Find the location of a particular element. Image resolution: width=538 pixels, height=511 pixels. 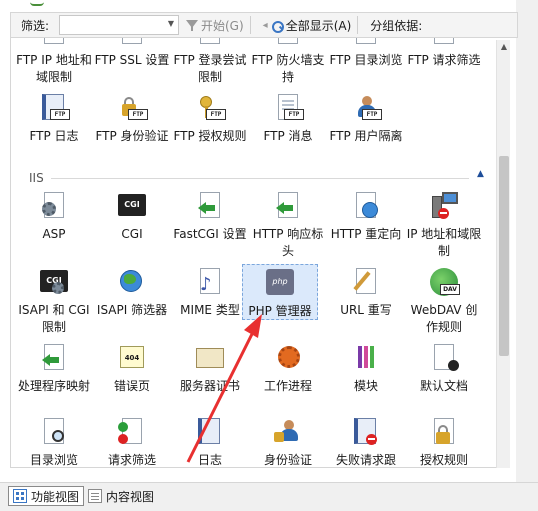

feature-item-directory-browsing: 目录浏览 is located at coordinates (54, 441).